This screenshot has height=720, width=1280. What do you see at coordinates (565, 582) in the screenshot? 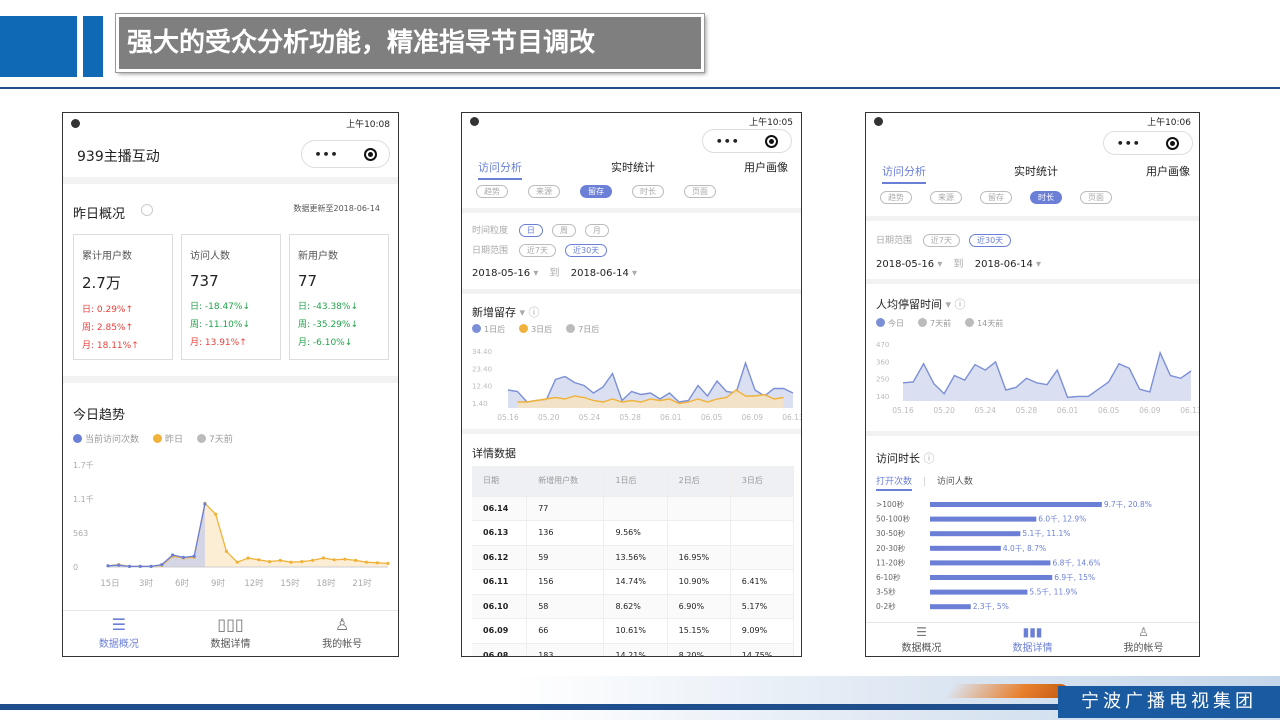
I see `table-cell: 156` at bounding box center [565, 582].